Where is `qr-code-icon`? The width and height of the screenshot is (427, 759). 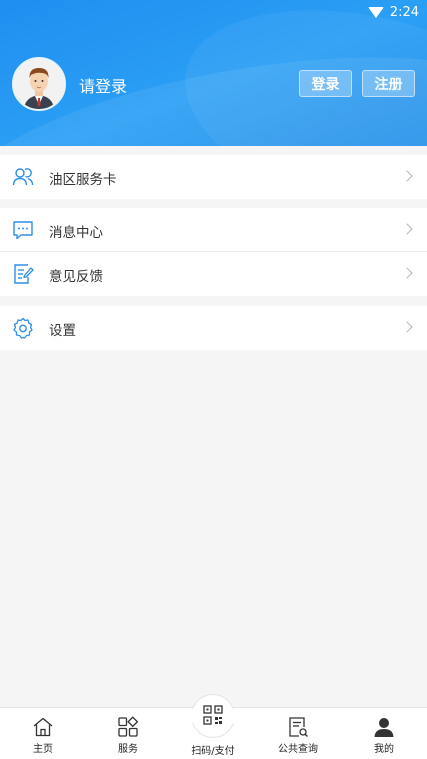 qr-code-icon is located at coordinates (213, 715).